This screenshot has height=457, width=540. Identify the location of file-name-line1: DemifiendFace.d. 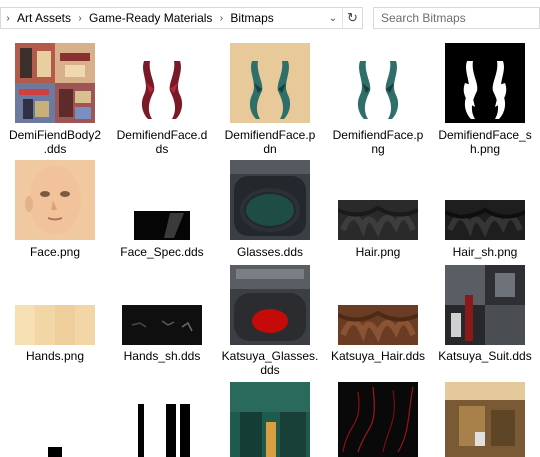
(162, 135).